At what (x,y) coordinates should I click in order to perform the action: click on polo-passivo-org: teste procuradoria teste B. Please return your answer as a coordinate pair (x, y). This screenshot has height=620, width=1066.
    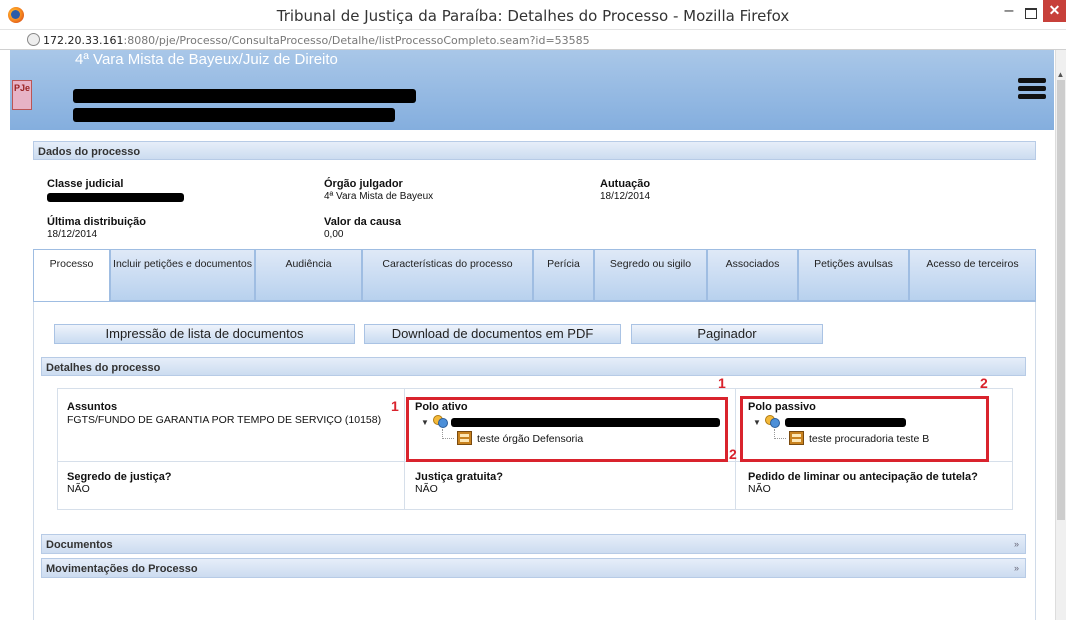
    Looking at the image, I should click on (869, 439).